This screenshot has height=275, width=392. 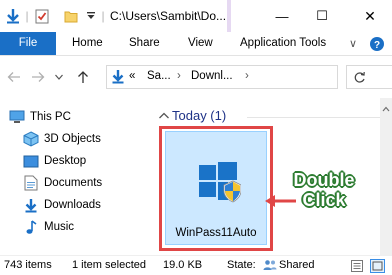 I want to click on highlight-box, so click(x=216, y=188).